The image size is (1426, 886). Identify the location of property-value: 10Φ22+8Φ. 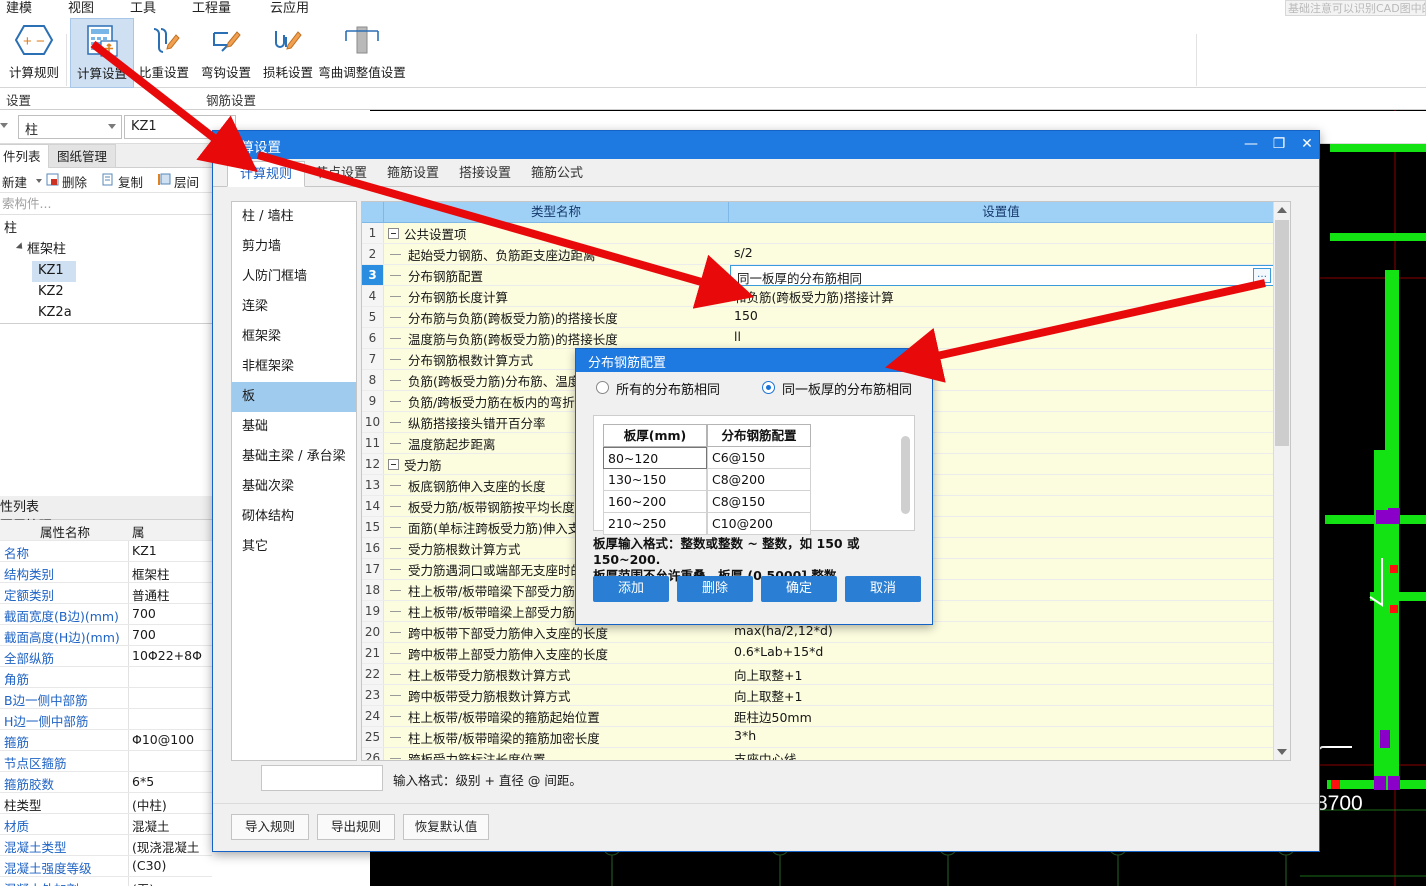
(171, 655).